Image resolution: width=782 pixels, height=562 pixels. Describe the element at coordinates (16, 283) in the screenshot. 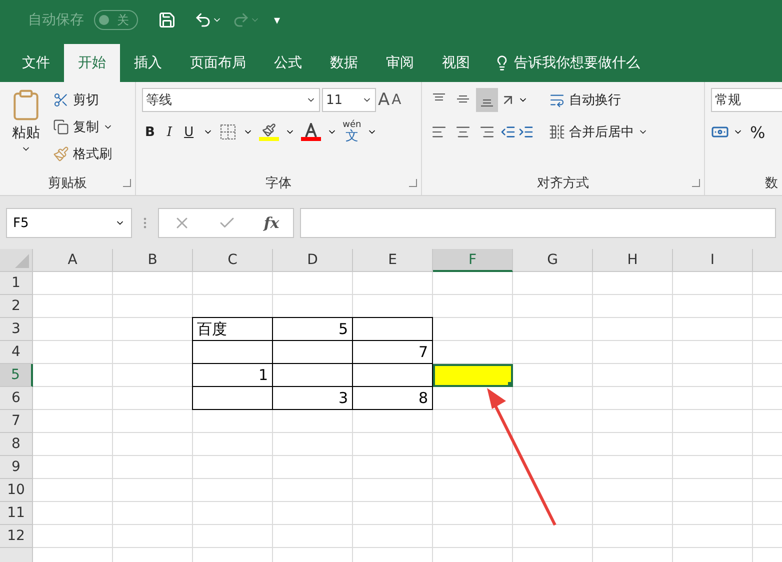

I see `row-header: 1` at that location.